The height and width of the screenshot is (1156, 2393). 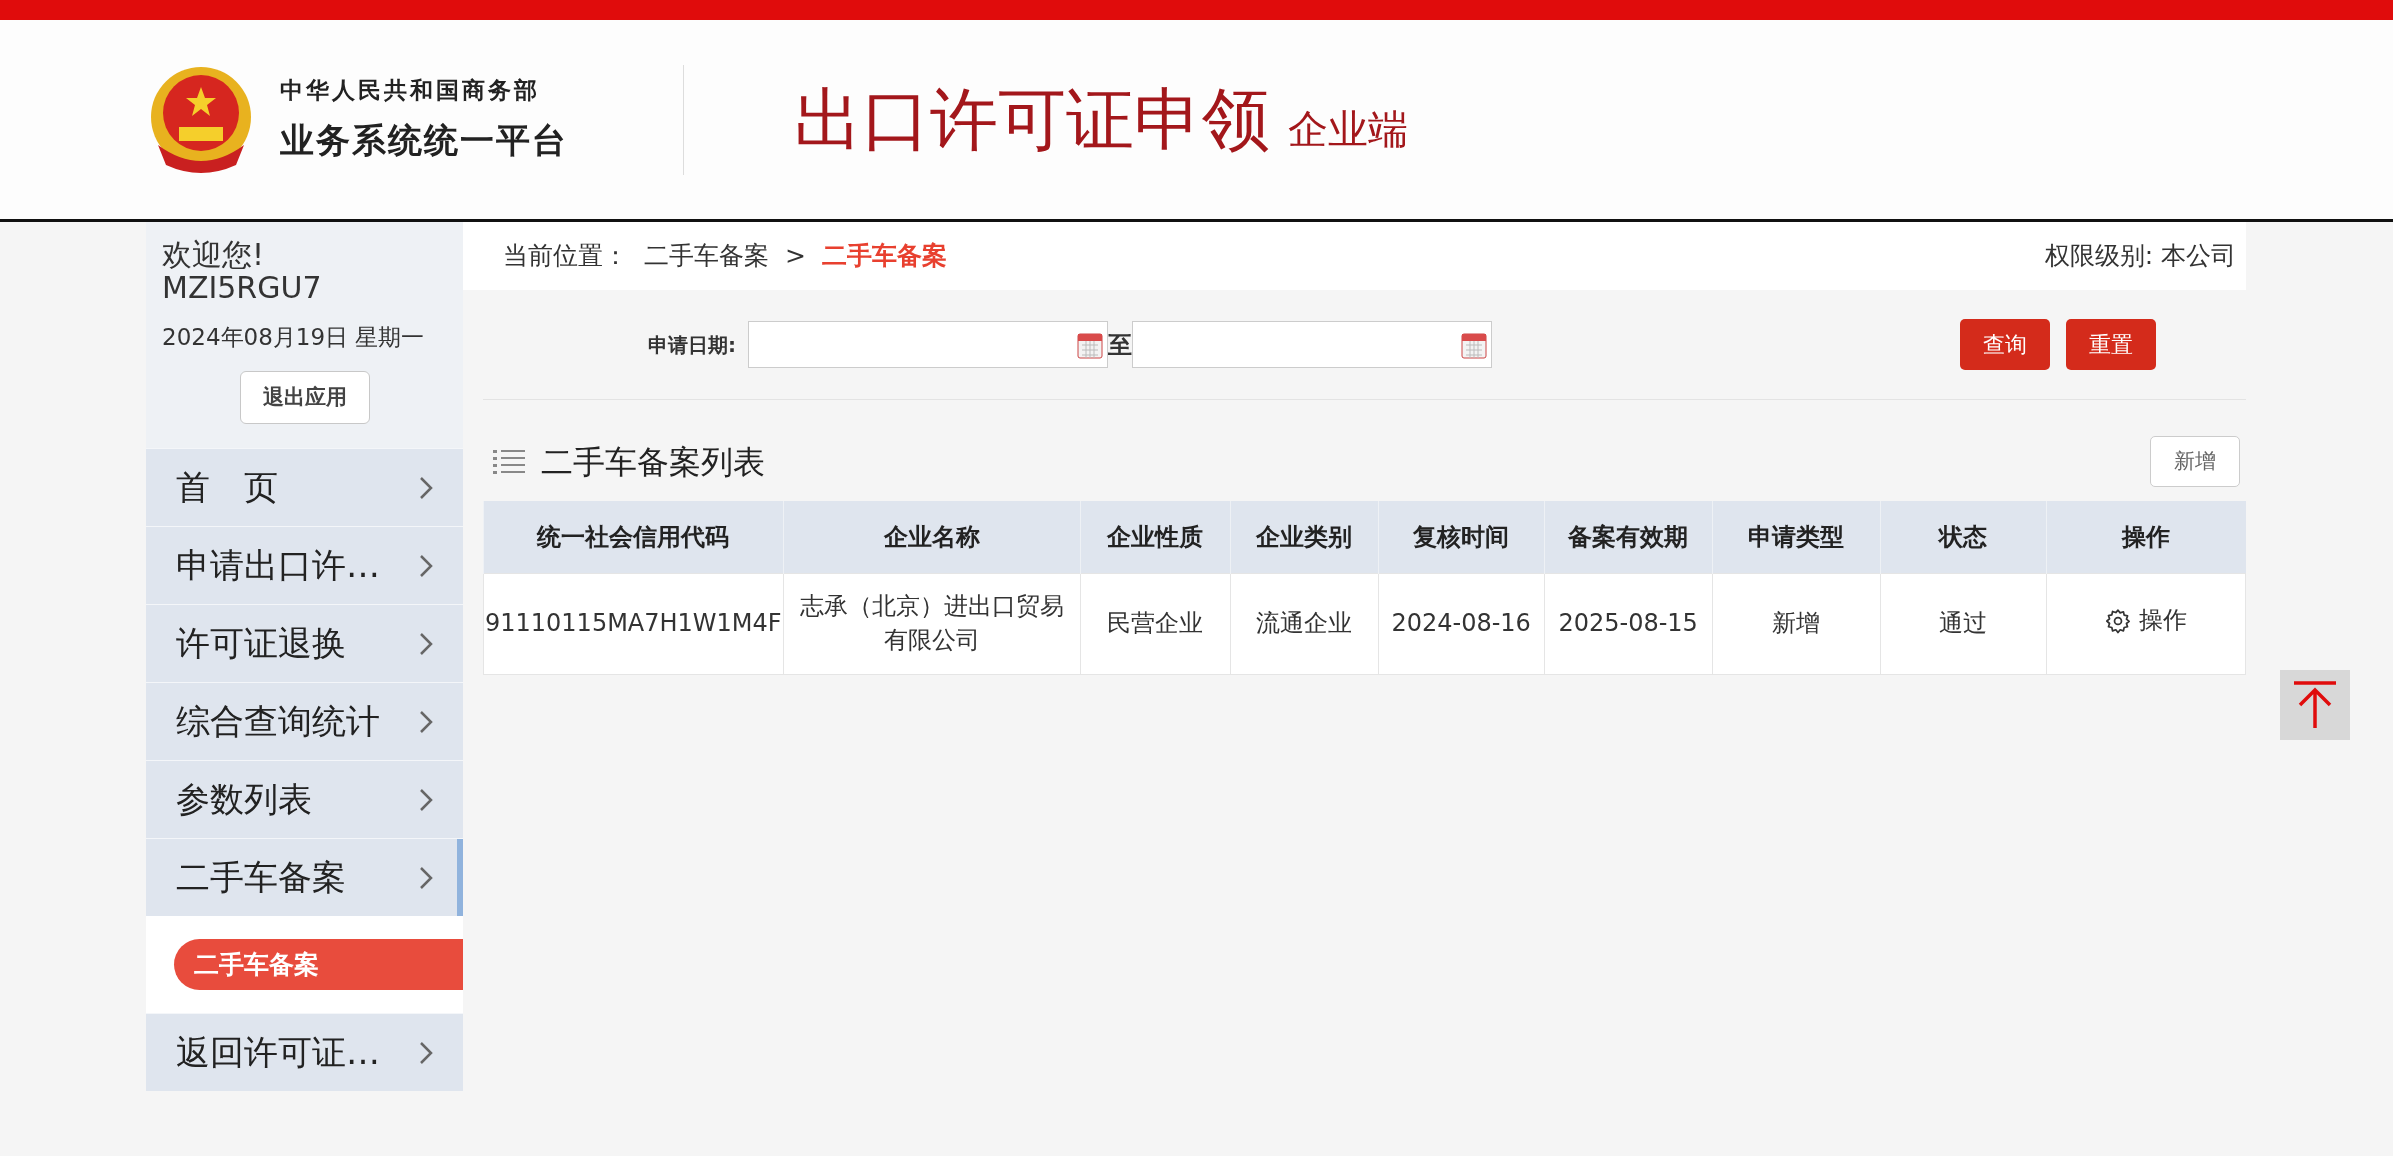 What do you see at coordinates (653, 462) in the screenshot?
I see `list-title: 二手车备案列表` at bounding box center [653, 462].